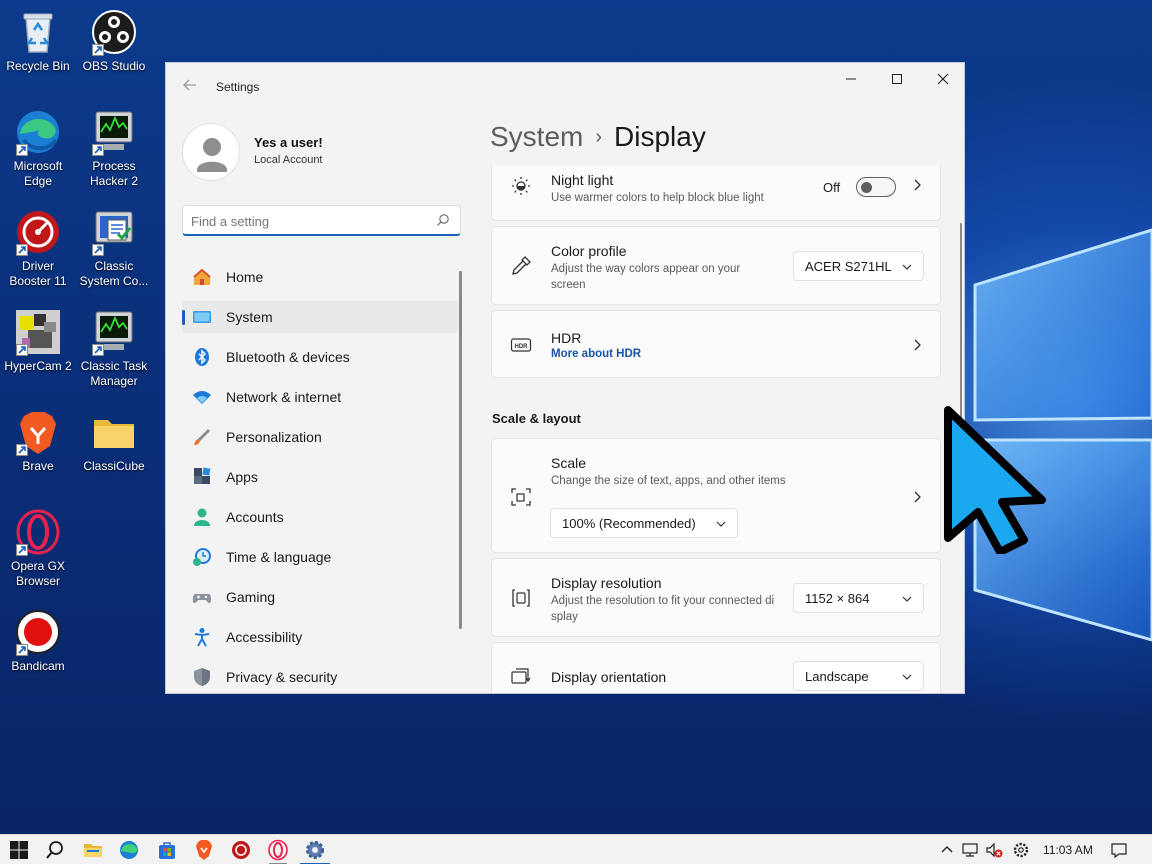  I want to click on close-icon, so click(943, 79).